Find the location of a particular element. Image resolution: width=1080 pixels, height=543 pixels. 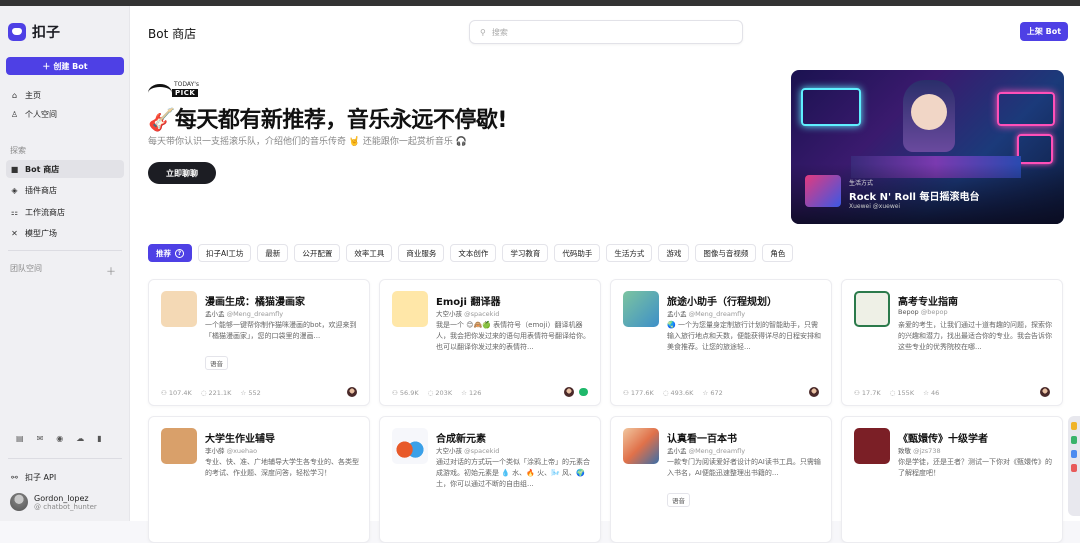

user-handle: @ chatbot_hunter is located at coordinates (65, 506).